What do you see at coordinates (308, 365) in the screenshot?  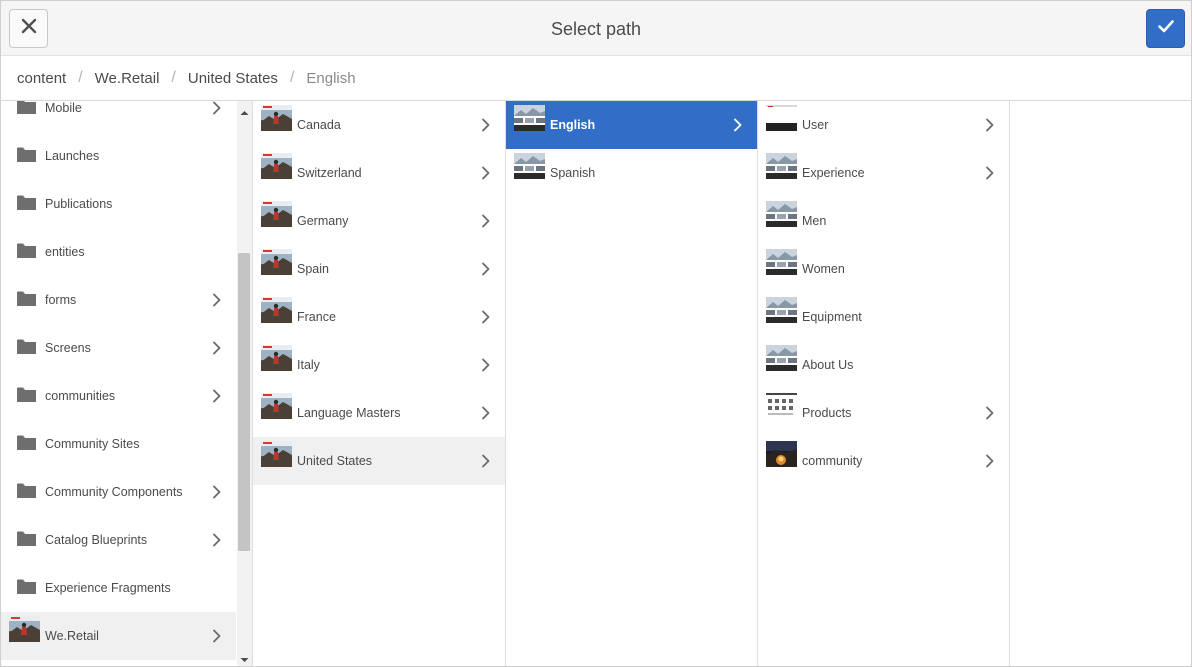 I see `item-label: Italy` at bounding box center [308, 365].